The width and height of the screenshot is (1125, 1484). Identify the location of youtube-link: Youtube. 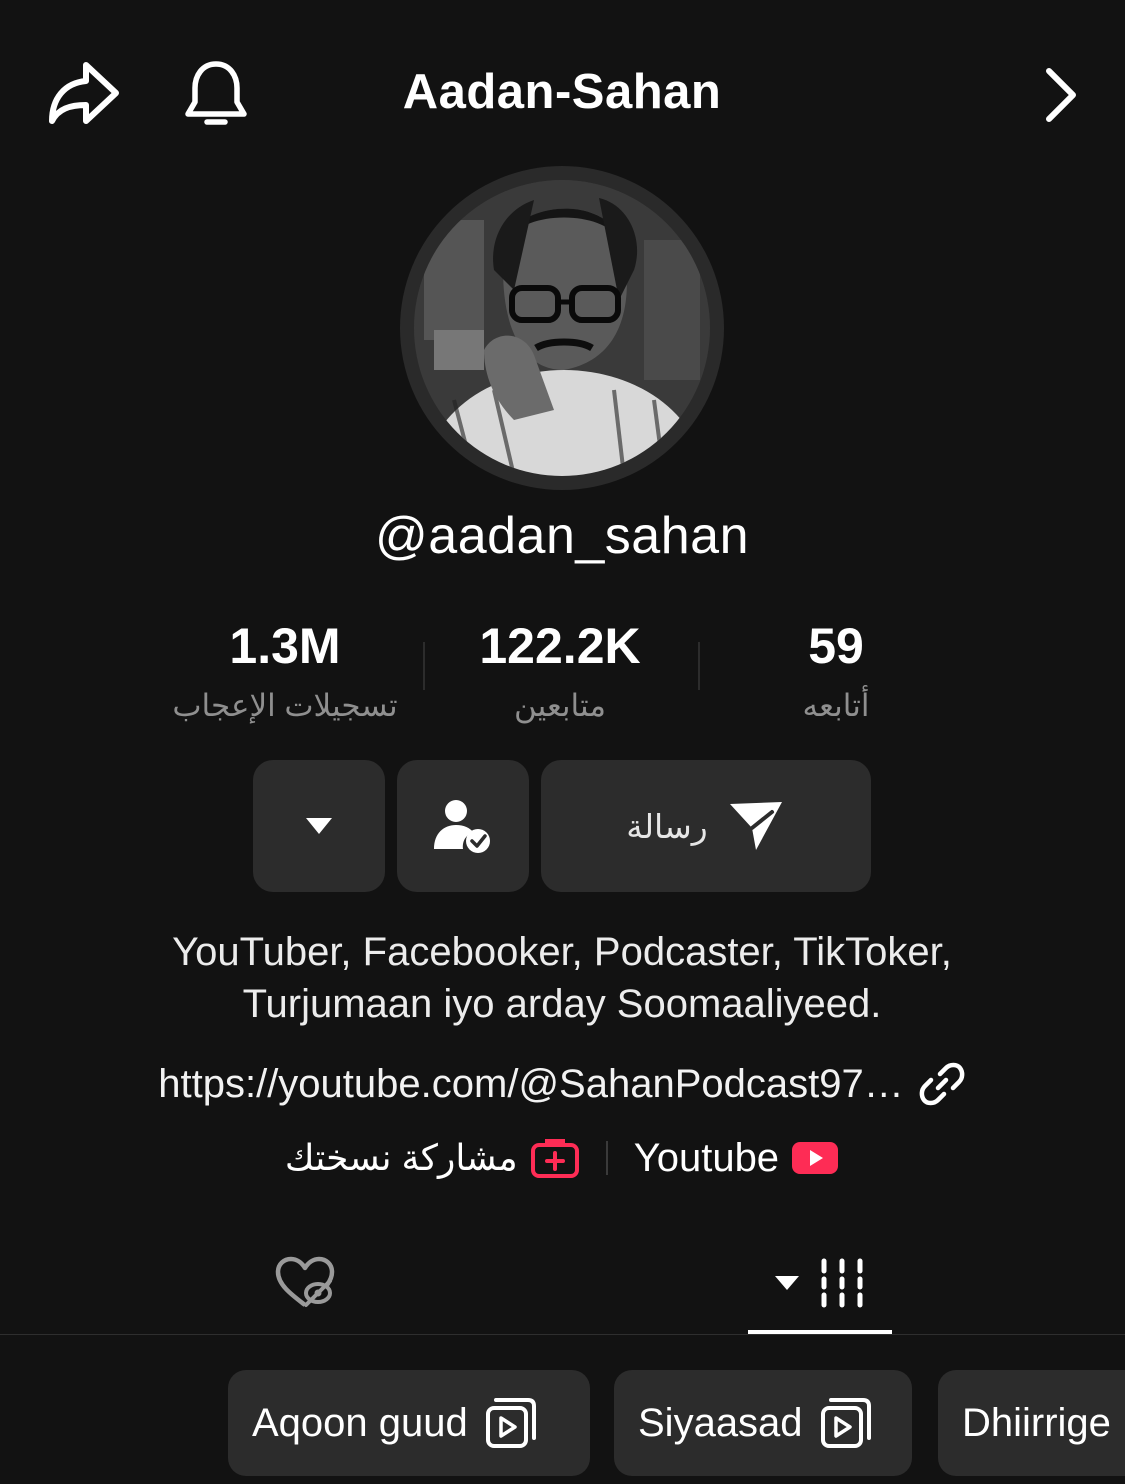
(736, 1158).